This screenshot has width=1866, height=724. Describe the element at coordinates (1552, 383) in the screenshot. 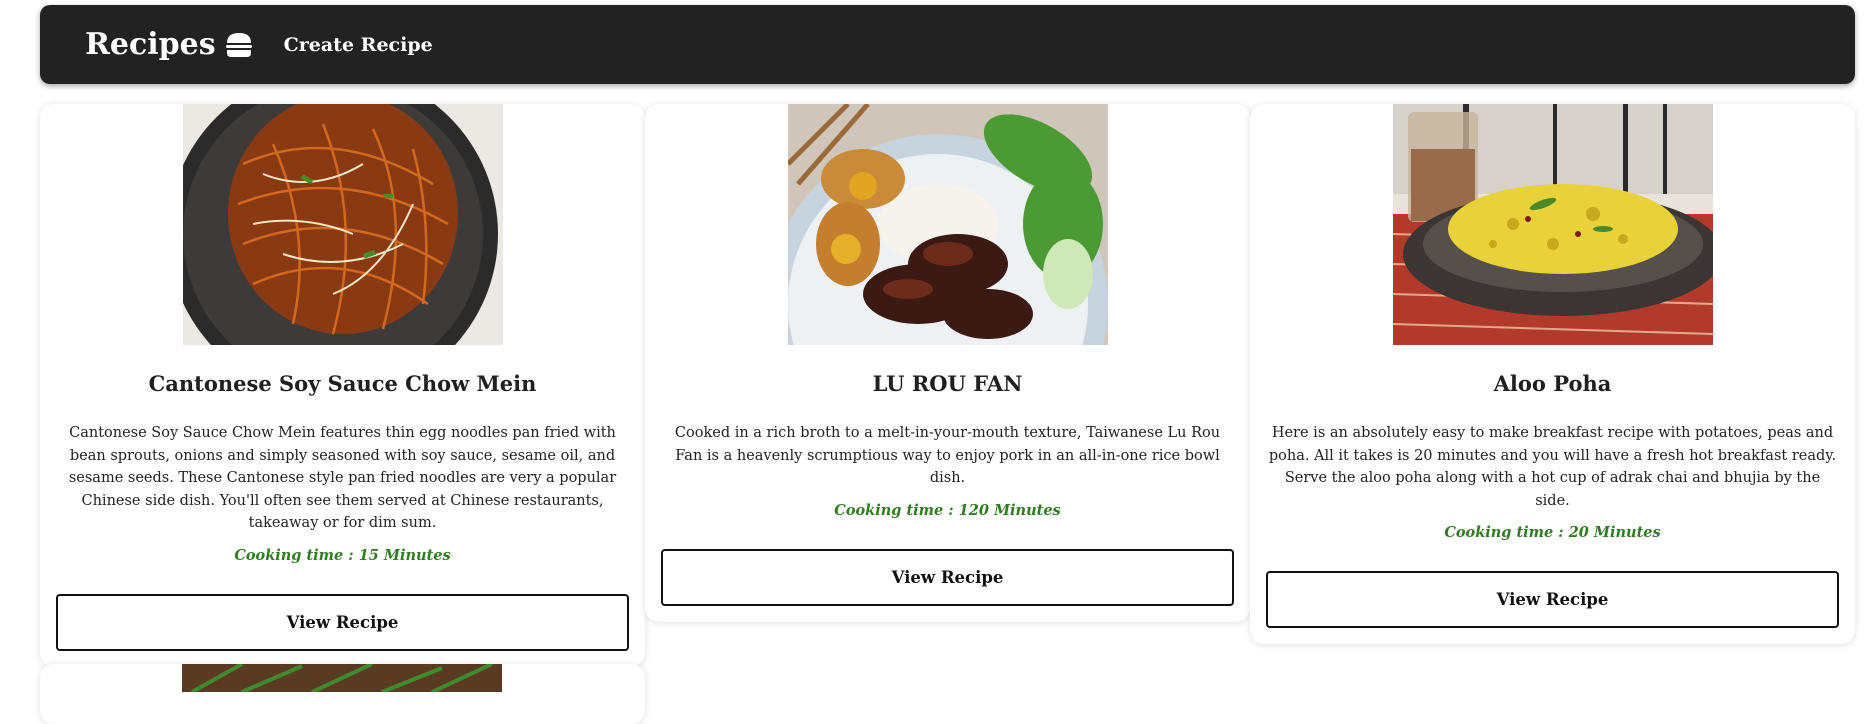

I see `recipe-title: Aloo Poha` at that location.